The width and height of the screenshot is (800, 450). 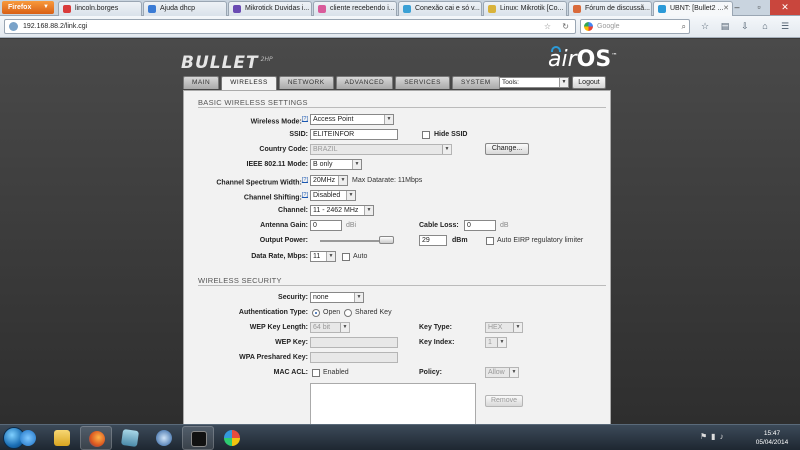 I want to click on paint-icon, so click(x=232, y=438).